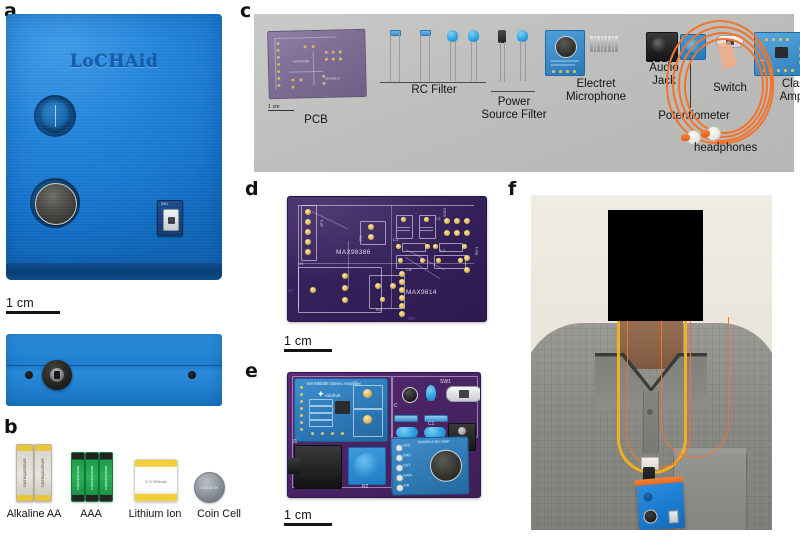 This screenshot has width=800, height=539. Describe the element at coordinates (301, 61) in the screenshot. I see `pcb-c-silk-amp: MAX98386` at that location.